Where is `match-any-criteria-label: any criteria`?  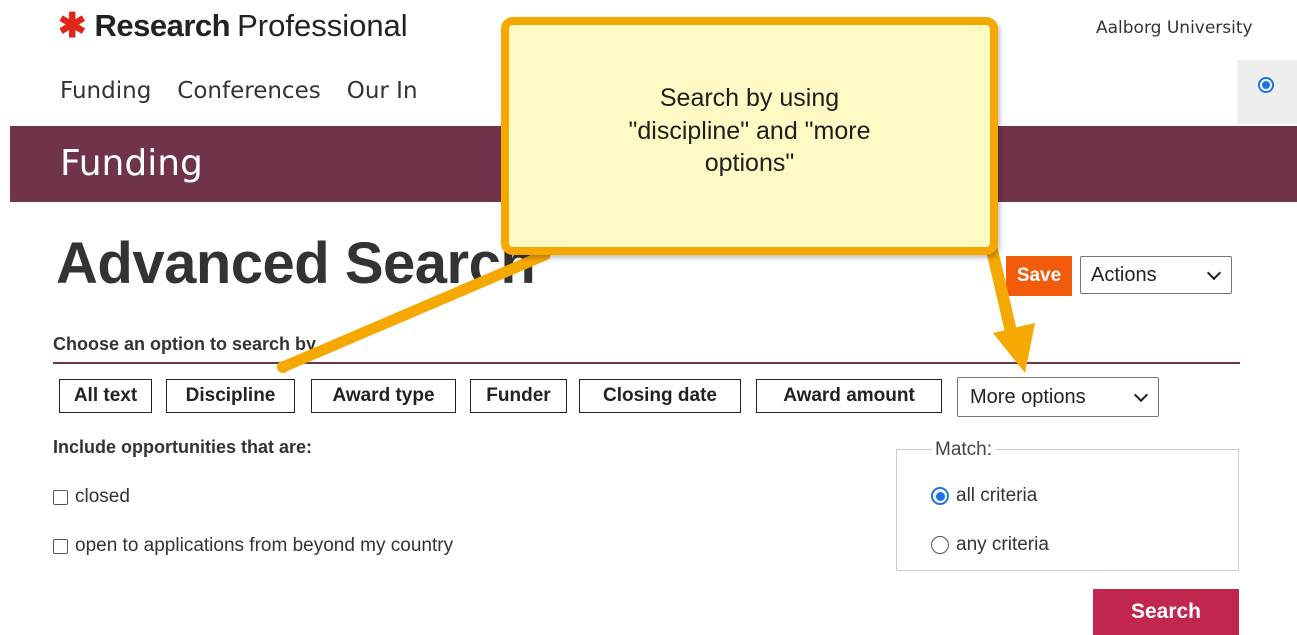 match-any-criteria-label: any criteria is located at coordinates (1002, 544).